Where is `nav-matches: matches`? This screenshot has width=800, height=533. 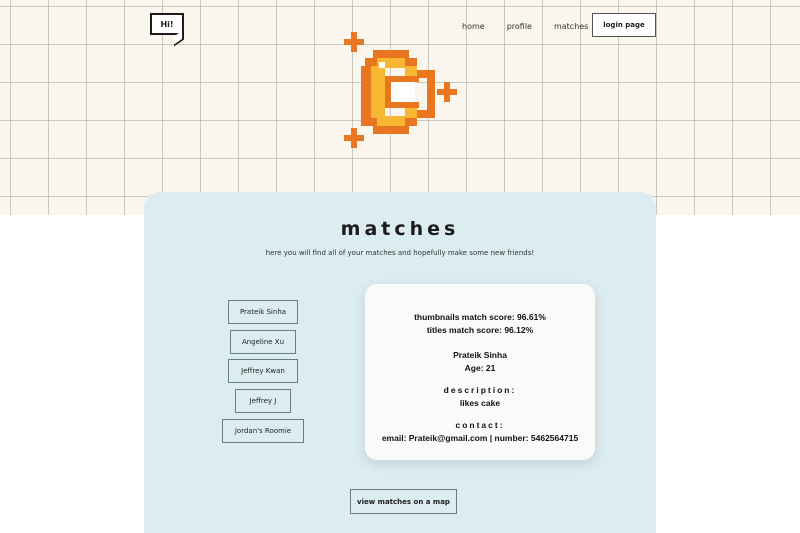
nav-matches: matches is located at coordinates (571, 26).